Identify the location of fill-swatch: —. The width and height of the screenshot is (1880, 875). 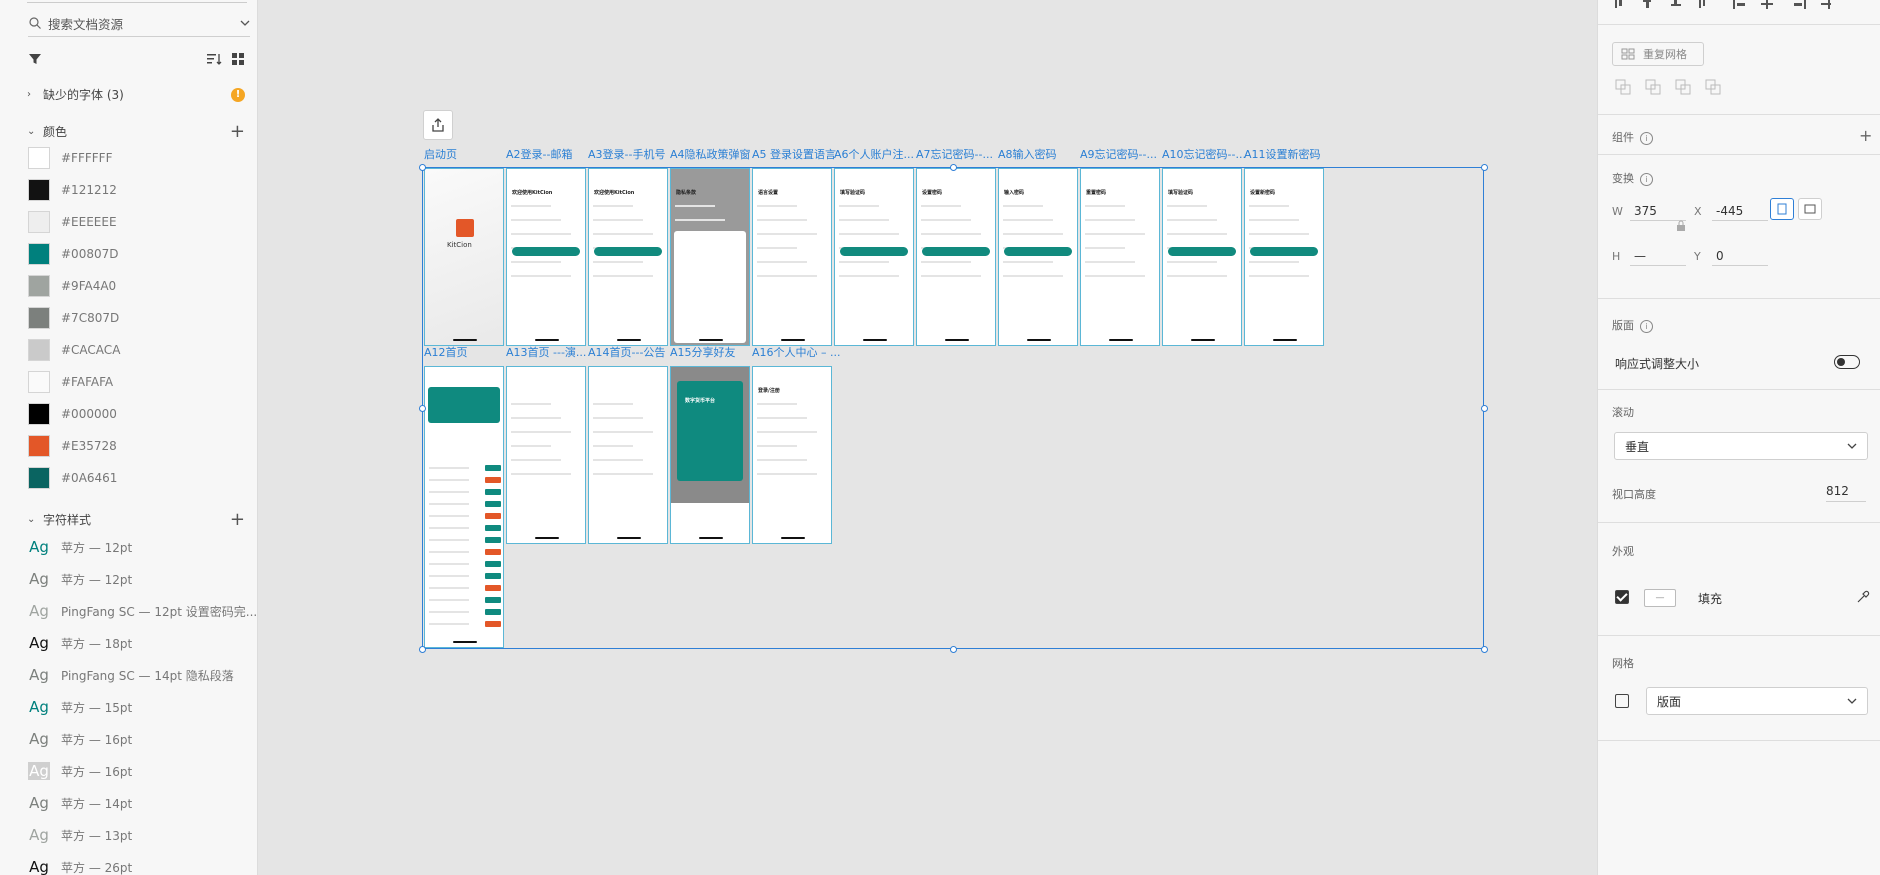
(1660, 598).